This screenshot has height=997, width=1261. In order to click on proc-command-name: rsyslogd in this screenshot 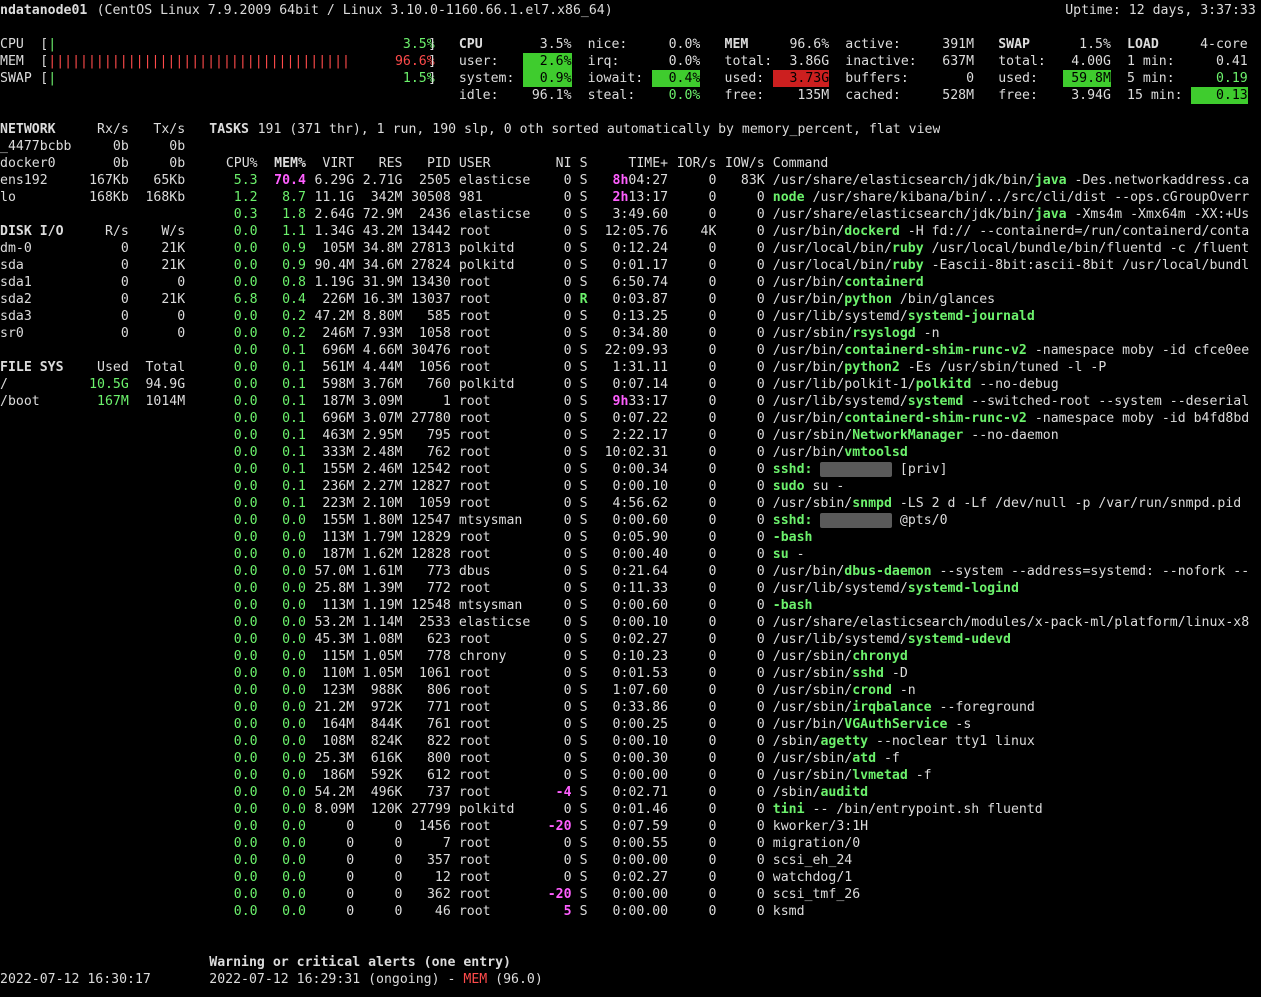, I will do `click(884, 333)`.